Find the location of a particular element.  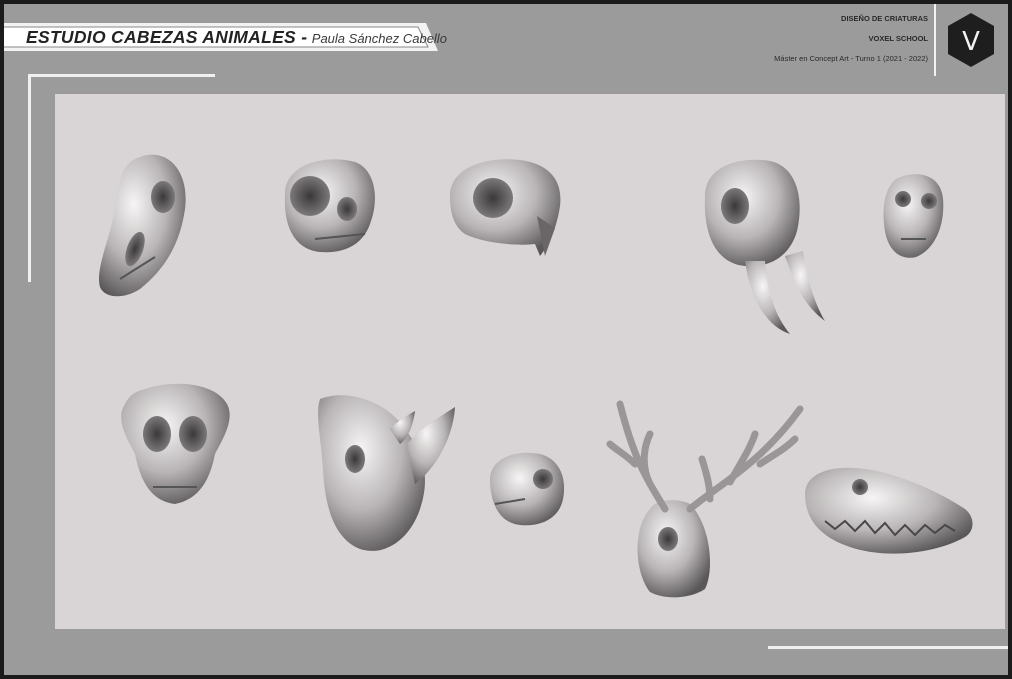

elephant-skull is located at coordinates (764, 246).